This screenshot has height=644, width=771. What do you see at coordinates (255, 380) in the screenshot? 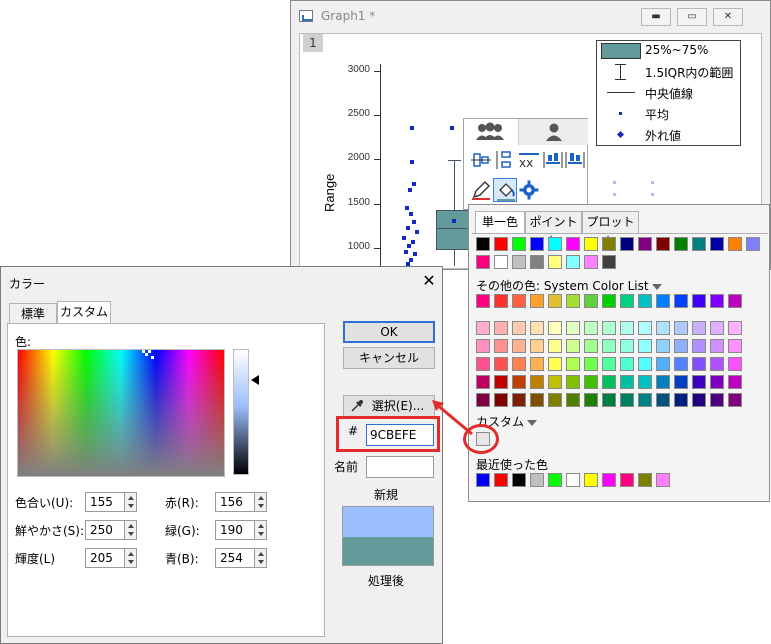
I see `luminance-slider-arrow` at bounding box center [255, 380].